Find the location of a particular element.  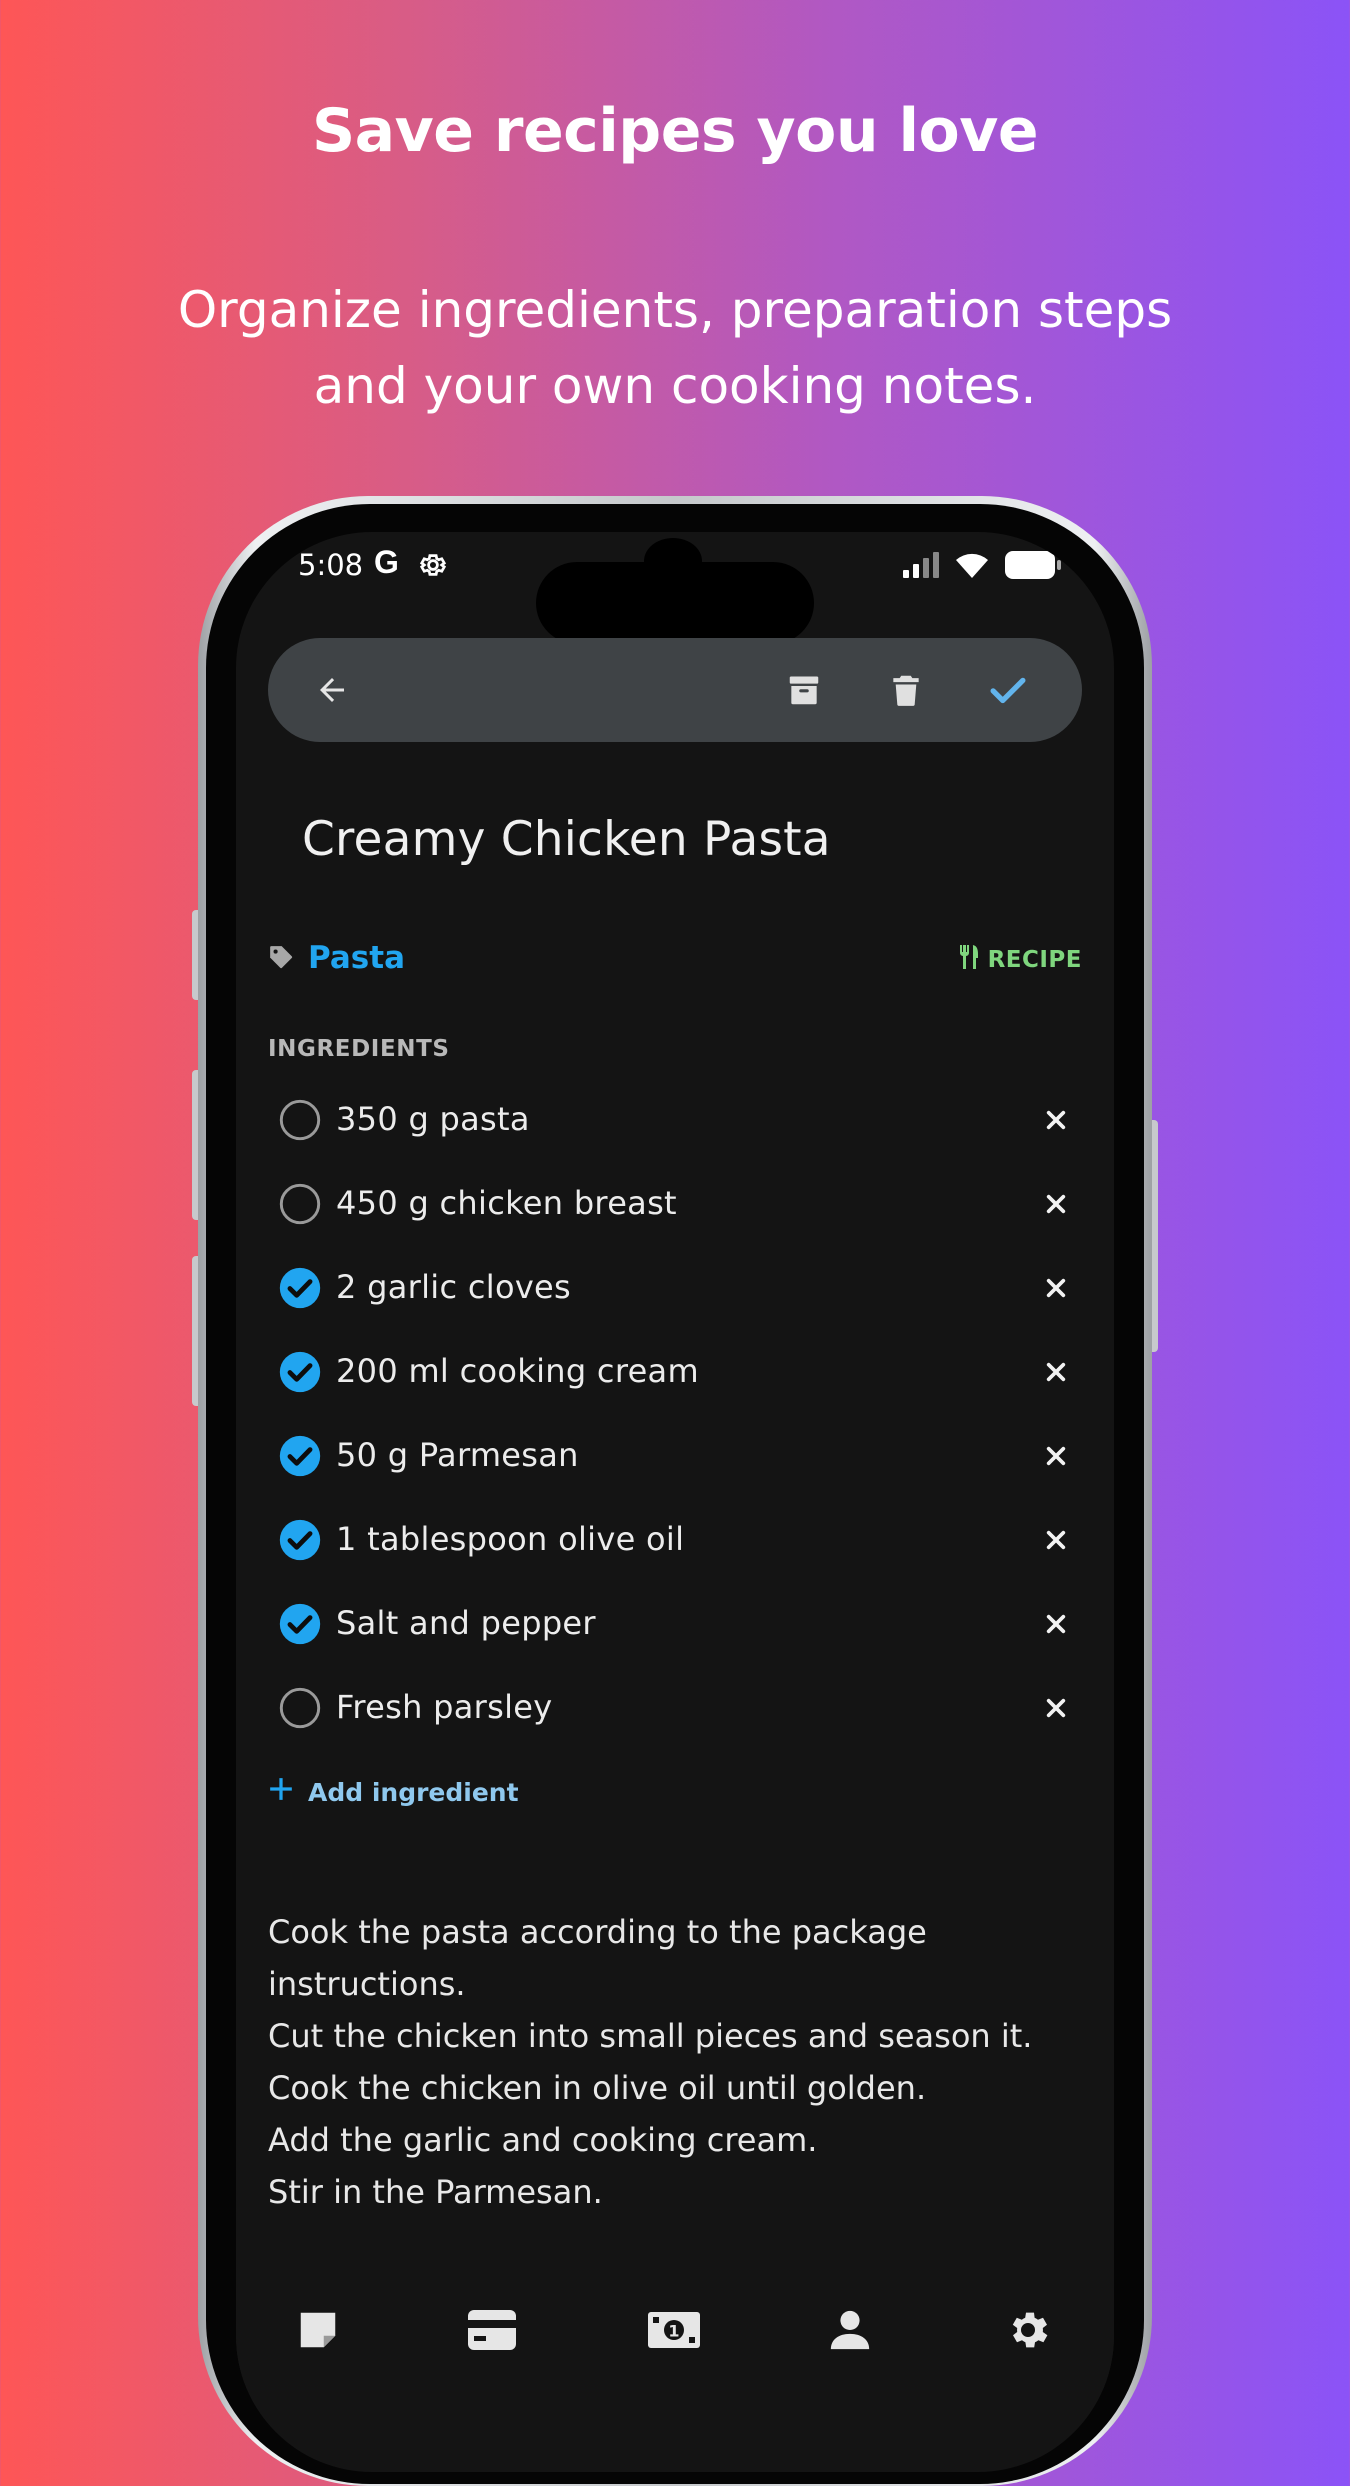

money-icon: 1 is located at coordinates (674, 2330).